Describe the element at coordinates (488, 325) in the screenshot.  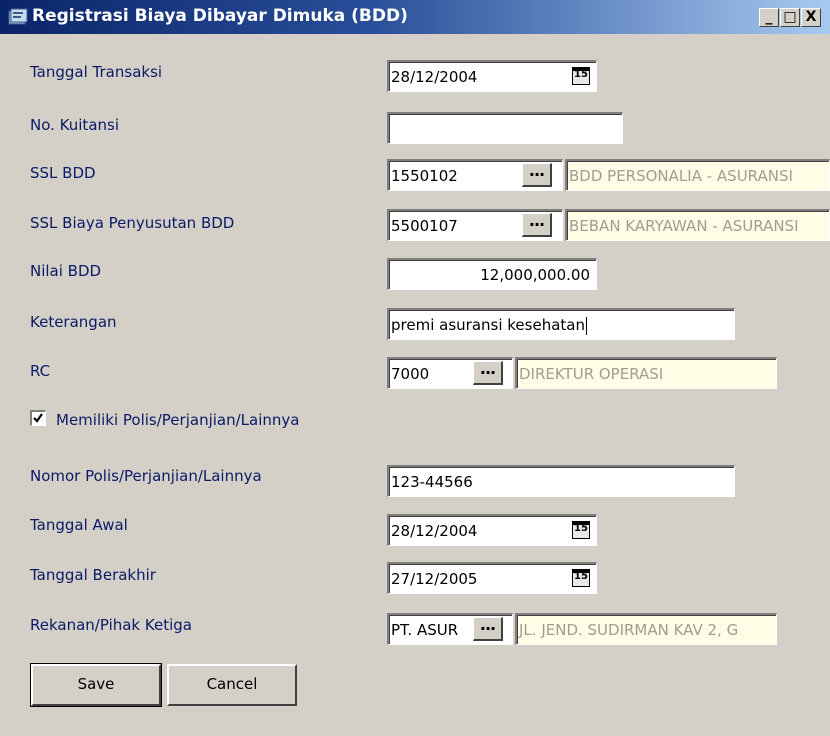
I see `keterangan-value: premi asuransi kesehatan` at that location.